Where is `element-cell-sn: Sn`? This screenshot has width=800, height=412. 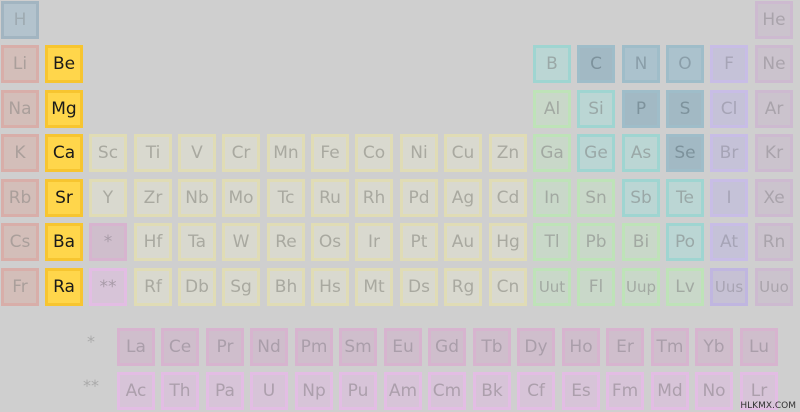 element-cell-sn: Sn is located at coordinates (596, 198).